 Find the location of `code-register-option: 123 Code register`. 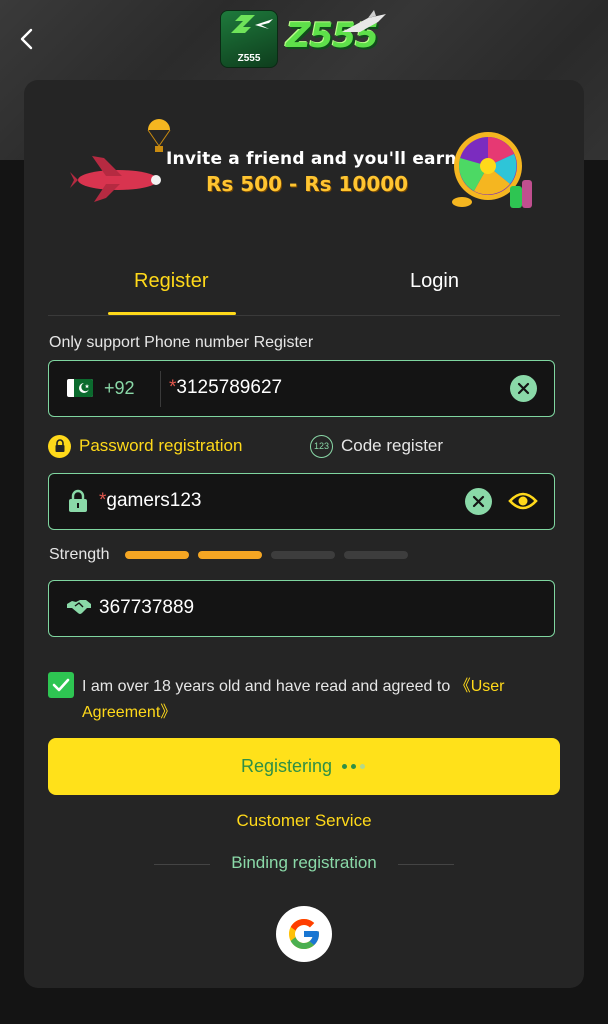

code-register-option: 123 Code register is located at coordinates (376, 446).